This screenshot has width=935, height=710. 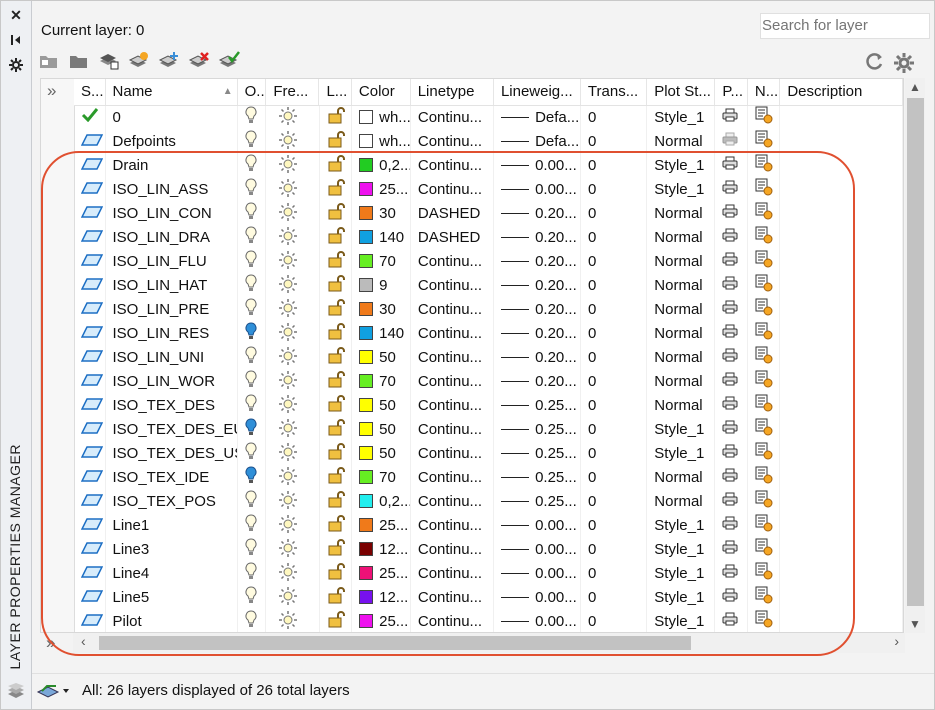 What do you see at coordinates (915, 352) in the screenshot?
I see `vertical-scroll-thumb` at bounding box center [915, 352].